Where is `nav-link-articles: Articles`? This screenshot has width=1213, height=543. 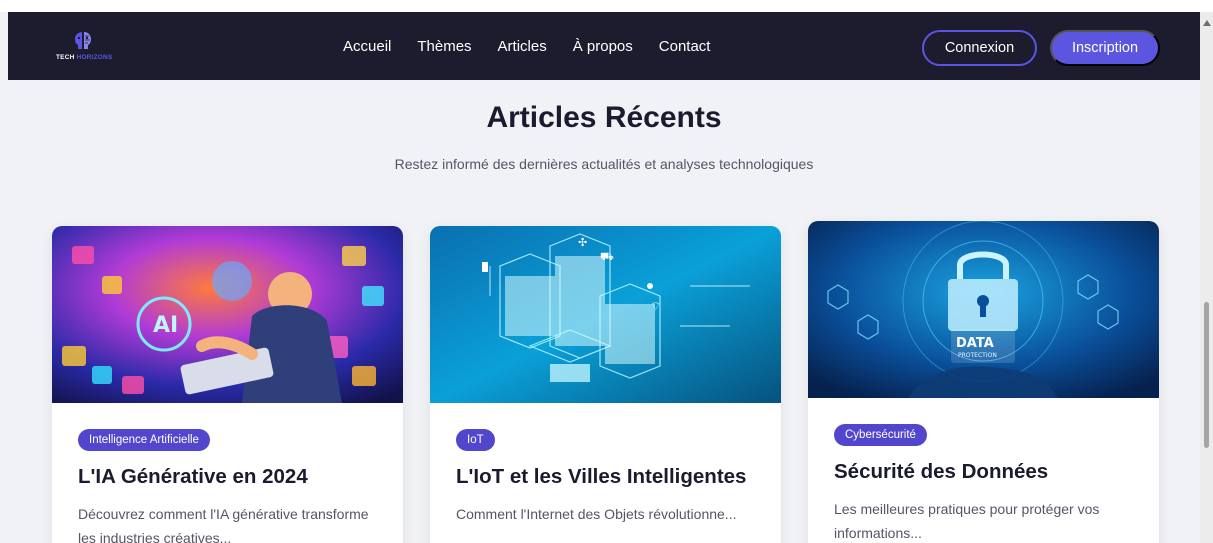 nav-link-articles: Articles is located at coordinates (522, 46).